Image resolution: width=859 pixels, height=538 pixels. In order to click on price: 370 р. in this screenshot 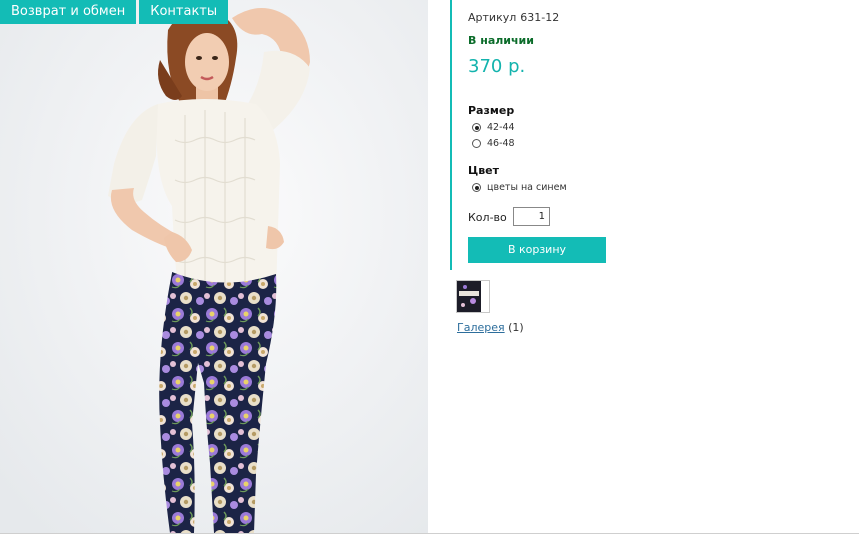, I will do `click(497, 66)`.